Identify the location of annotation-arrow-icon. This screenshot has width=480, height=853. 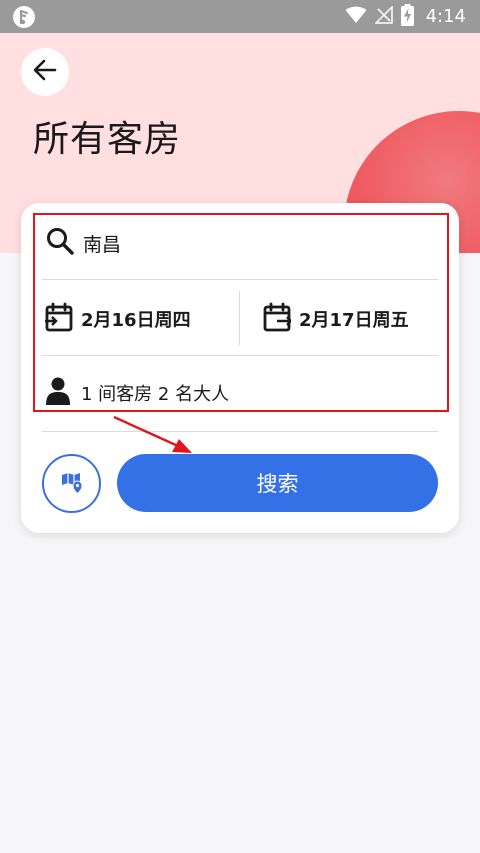
(153, 437).